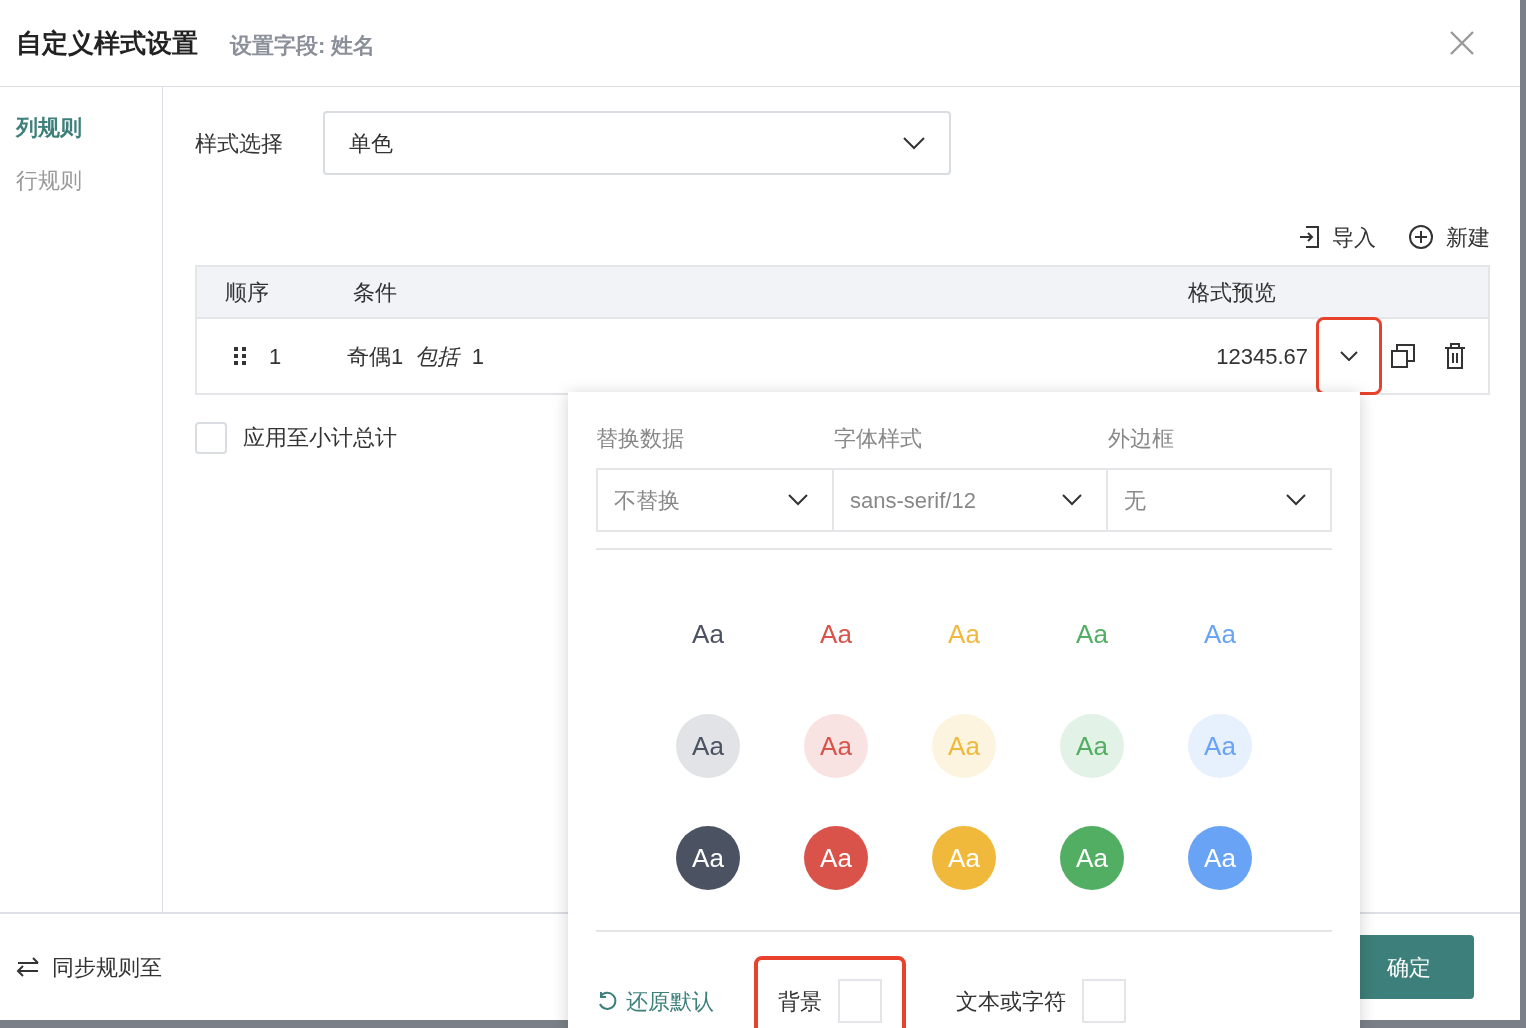 Image resolution: width=1526 pixels, height=1028 pixels. Describe the element at coordinates (28, 967) in the screenshot. I see `swap-arrows-icon` at that location.